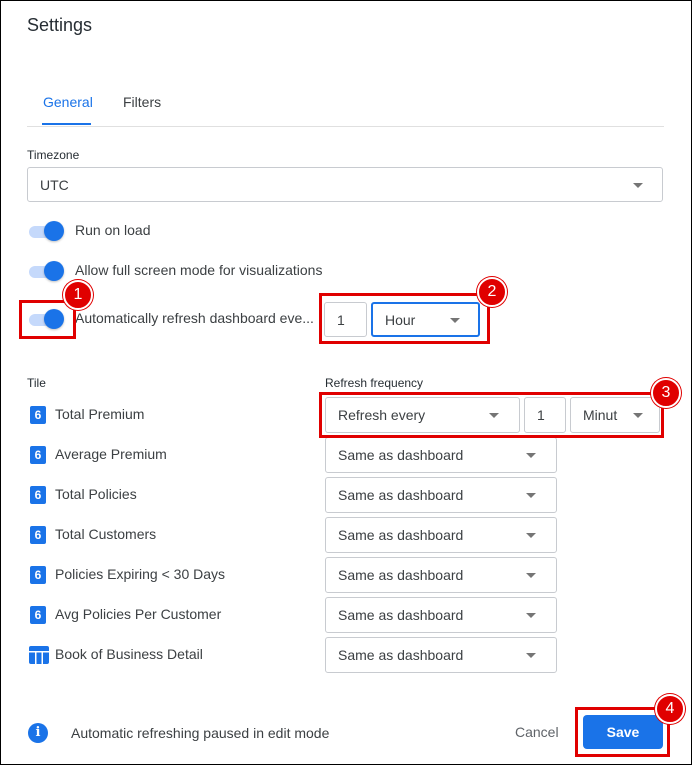 This screenshot has height=765, width=692. Describe the element at coordinates (129, 654) in the screenshot. I see `tile-name: Book of Business Detail` at that location.